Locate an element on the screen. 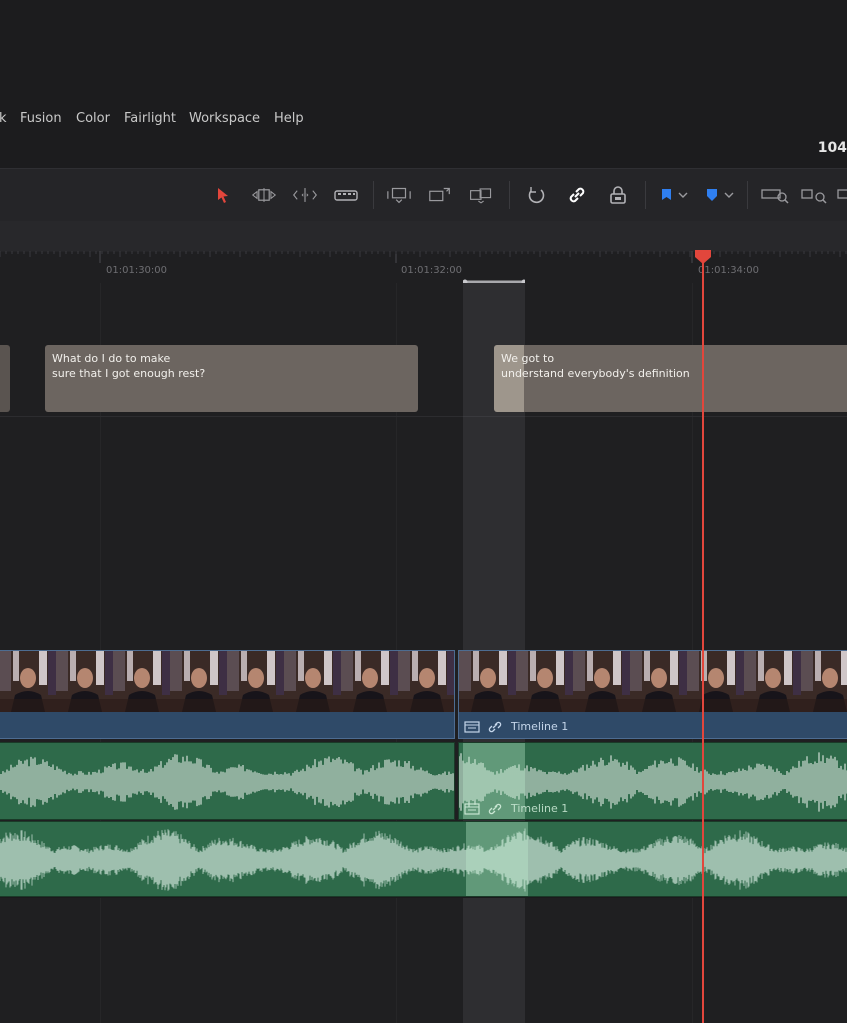 The height and width of the screenshot is (1023, 847). zoom-full-icon is located at coordinates (775, 196).